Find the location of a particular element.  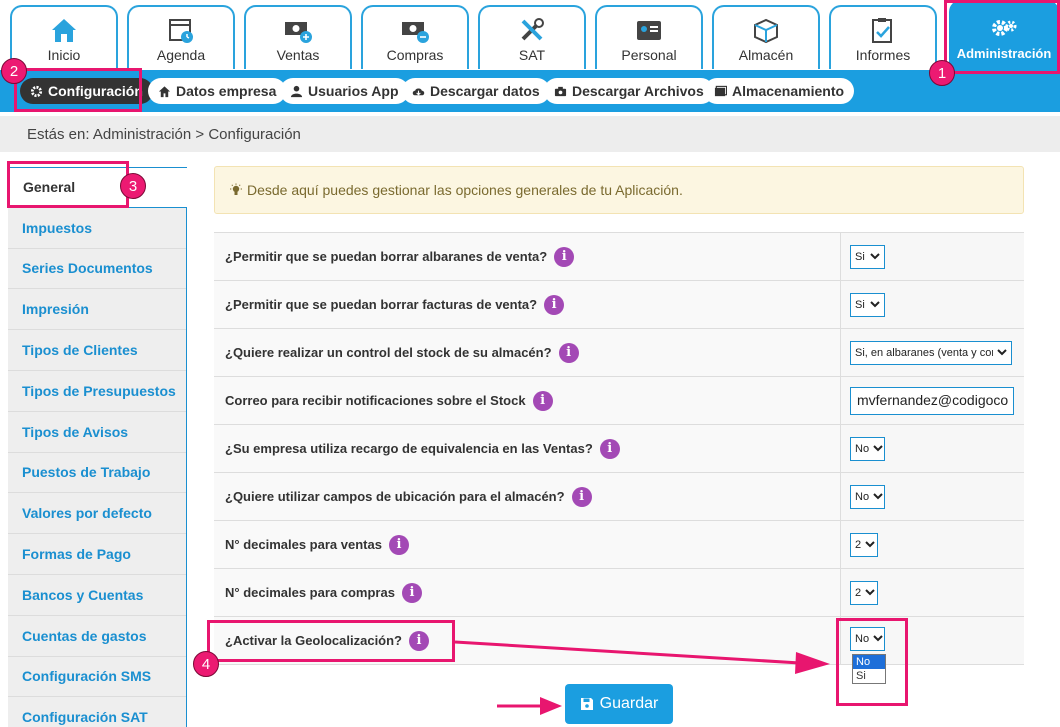

control-stock-select: Si, en albaranes (venta y com is located at coordinates (931, 352).